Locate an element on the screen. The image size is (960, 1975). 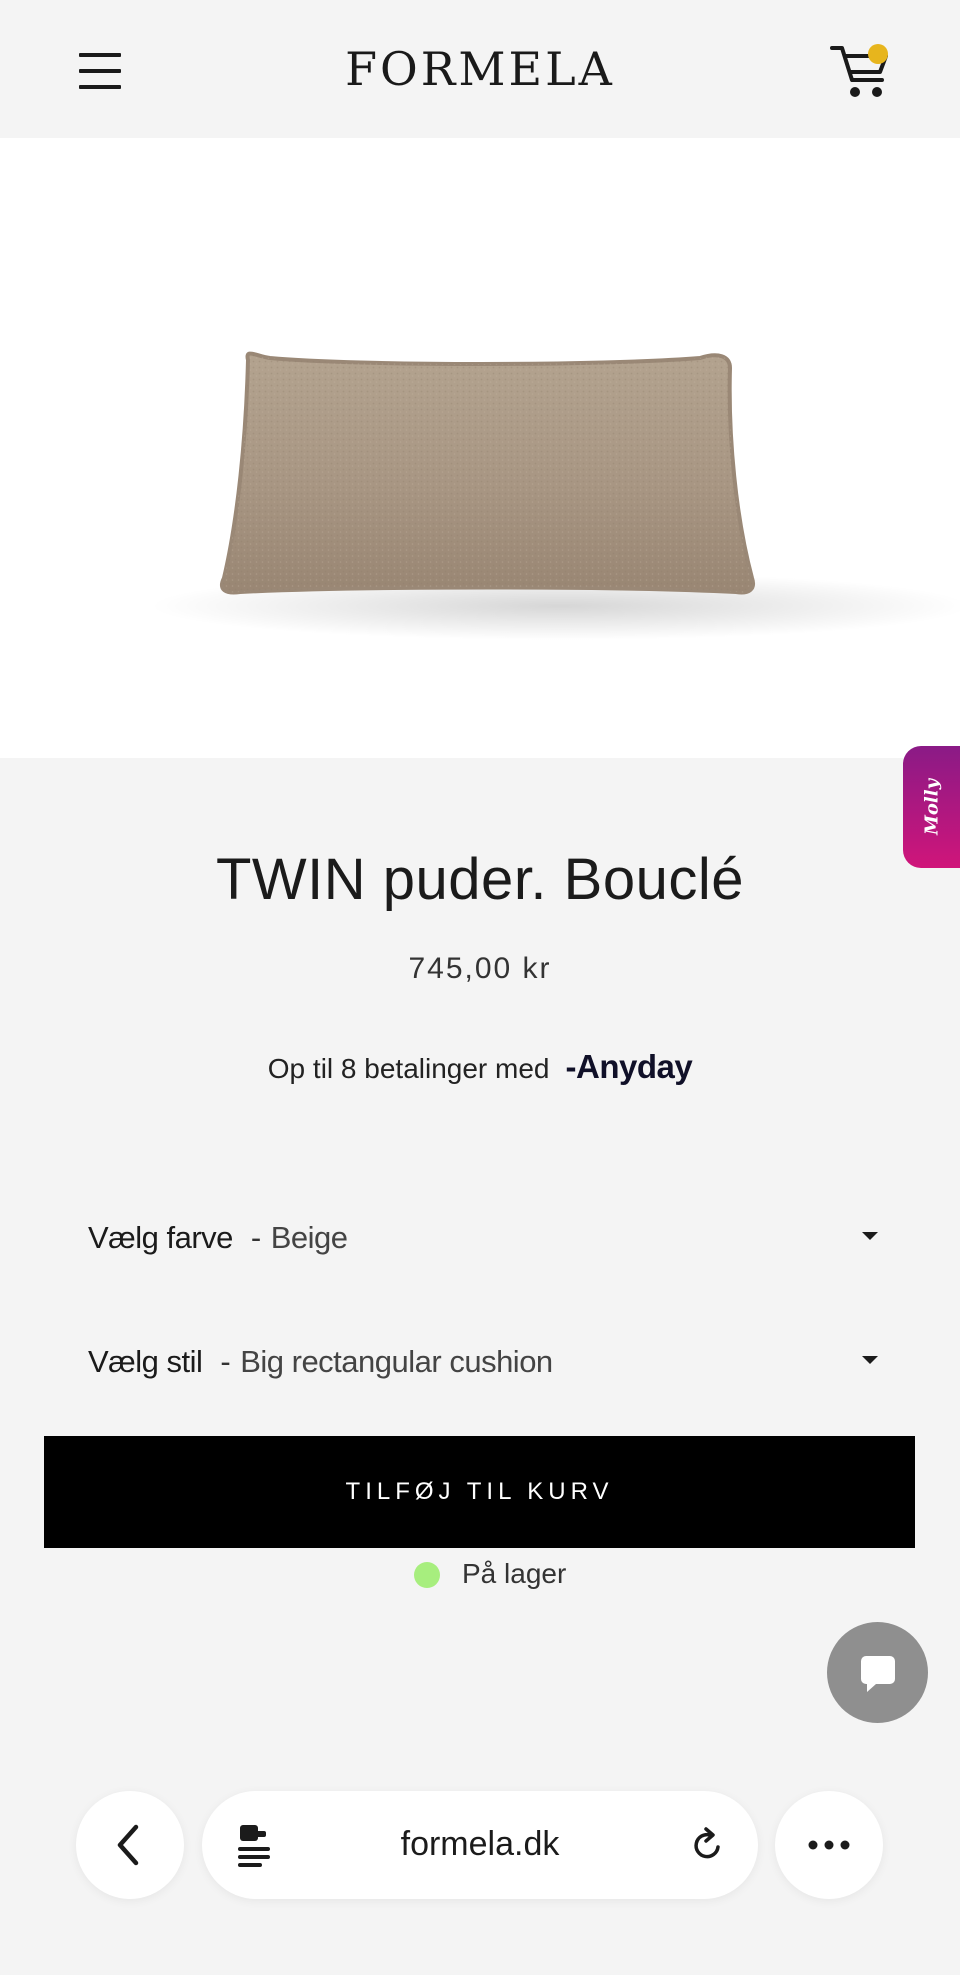
reload-icon is located at coordinates (708, 1845).